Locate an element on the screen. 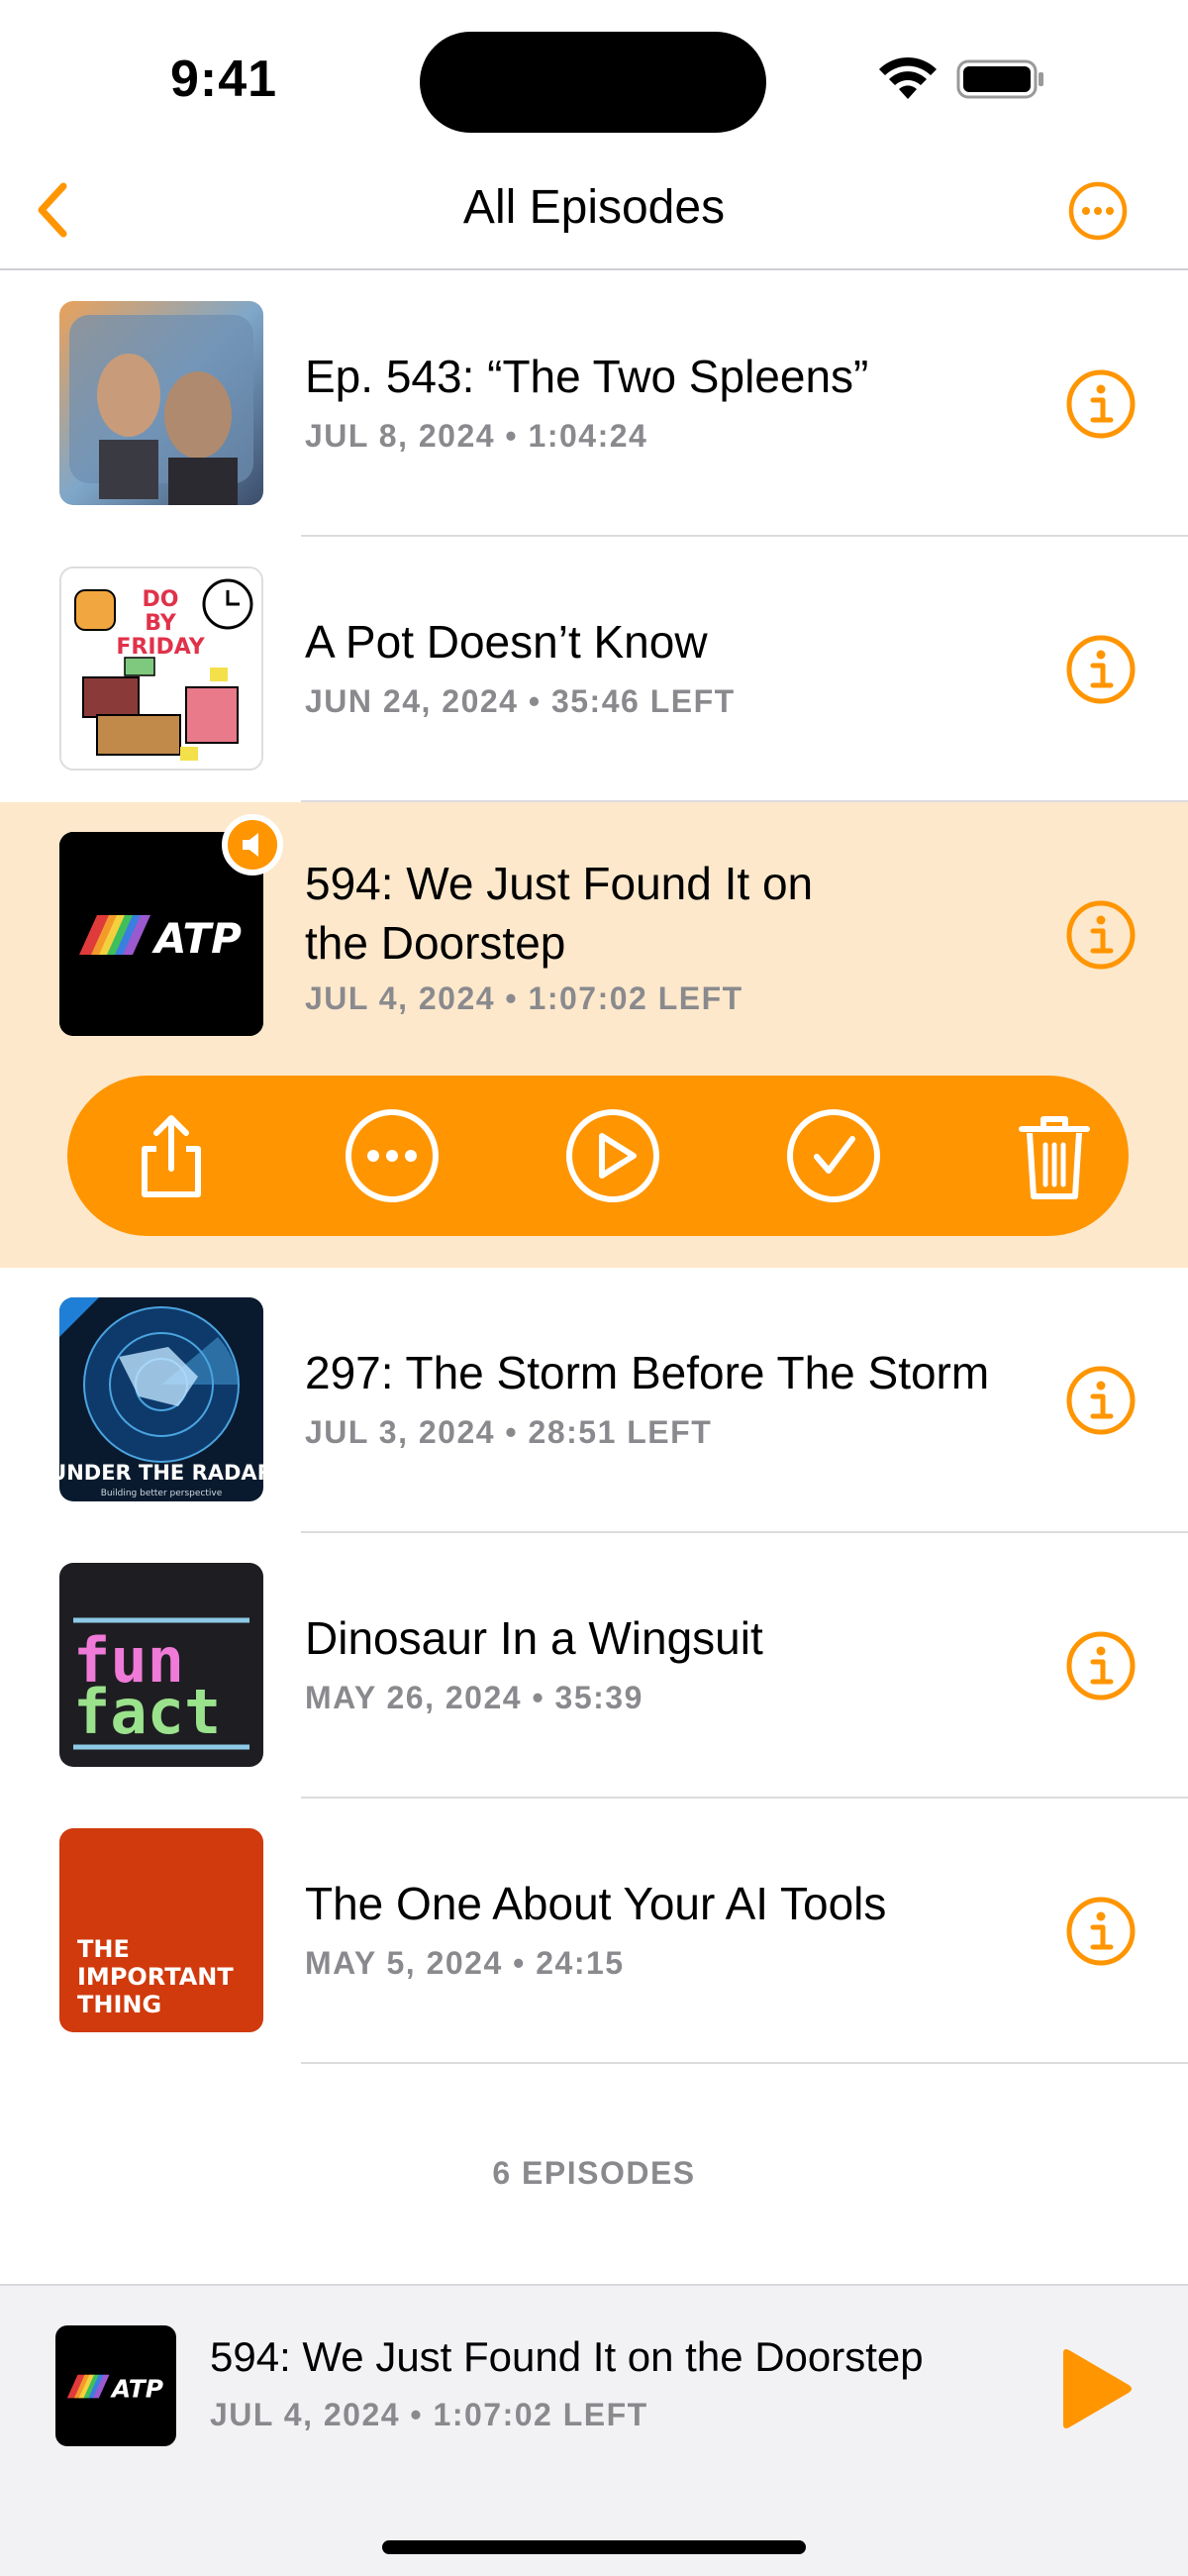 This screenshot has width=1188, height=2576. row-separator is located at coordinates (744, 2063).